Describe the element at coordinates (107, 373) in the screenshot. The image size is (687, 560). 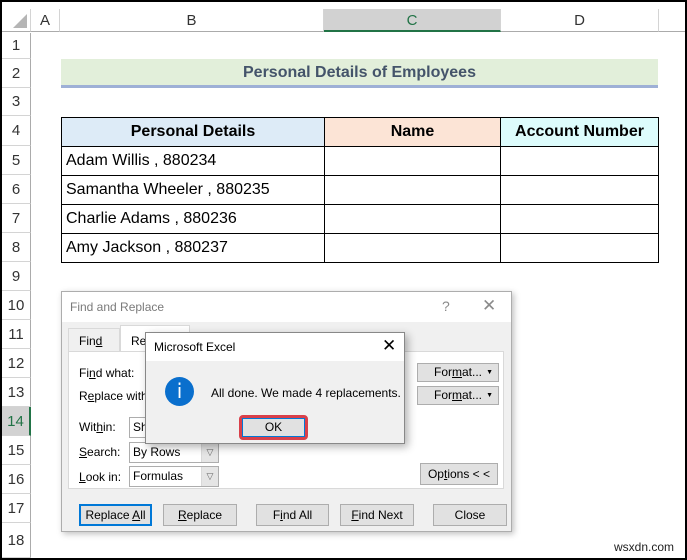
I see `find-what-label: Find what:` at that location.